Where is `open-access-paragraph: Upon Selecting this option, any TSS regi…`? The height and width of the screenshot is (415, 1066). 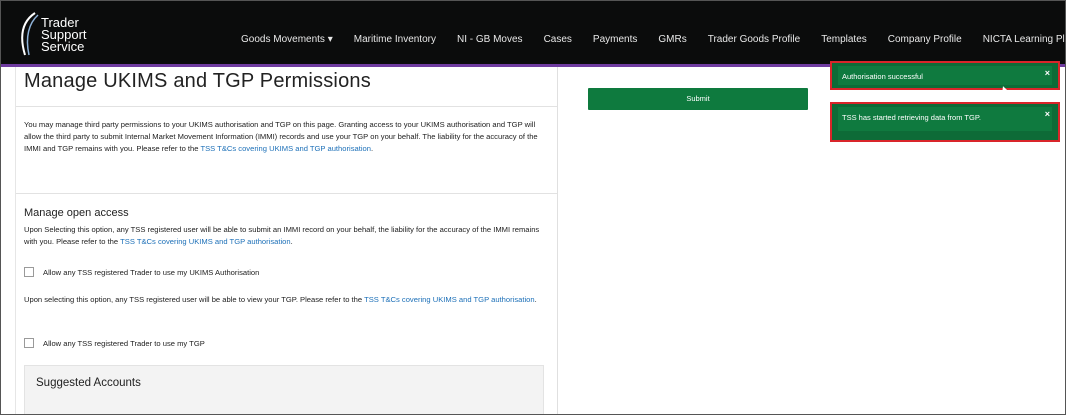 open-access-paragraph: Upon Selecting this option, any TSS regi… is located at coordinates (284, 236).